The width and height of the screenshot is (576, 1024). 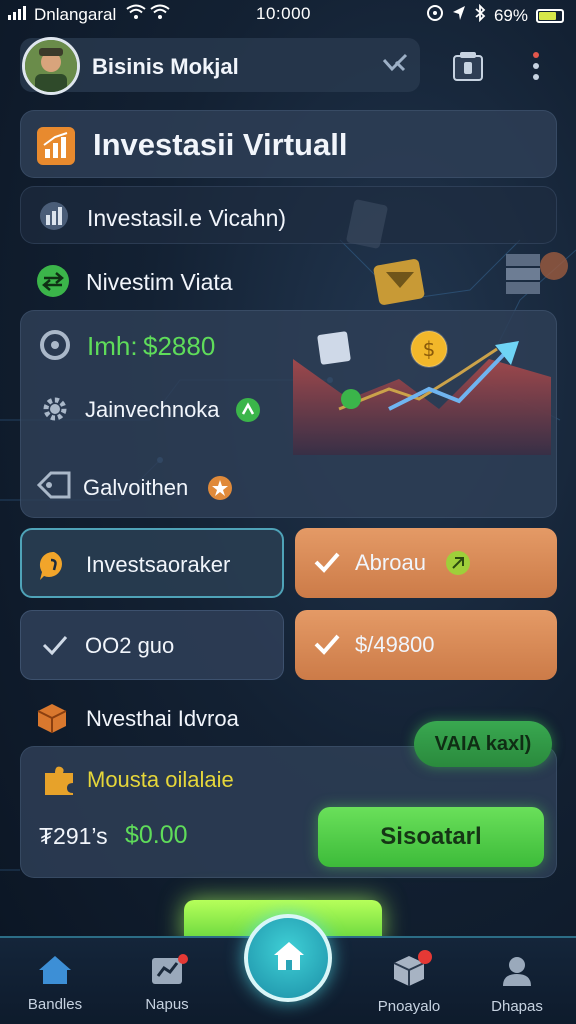 I want to click on battery-icon, so click(x=550, y=15).